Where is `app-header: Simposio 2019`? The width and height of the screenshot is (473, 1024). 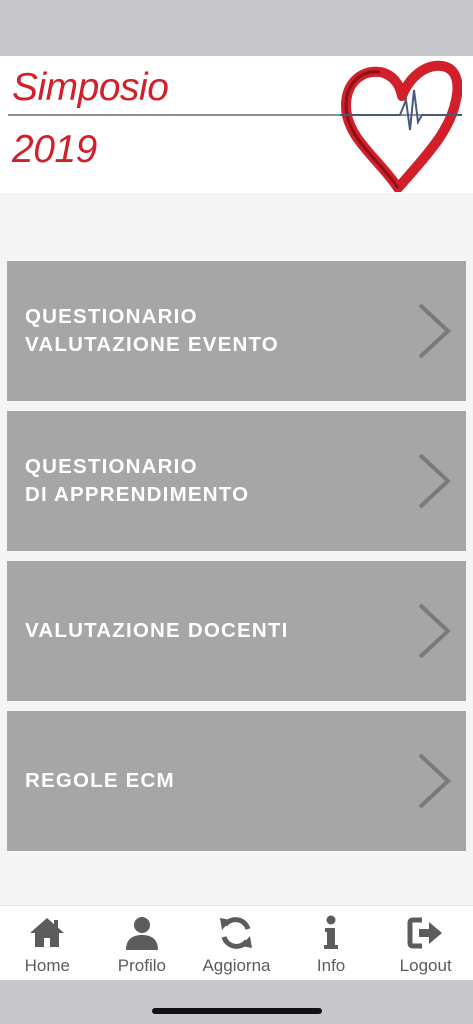 app-header: Simposio 2019 is located at coordinates (236, 124).